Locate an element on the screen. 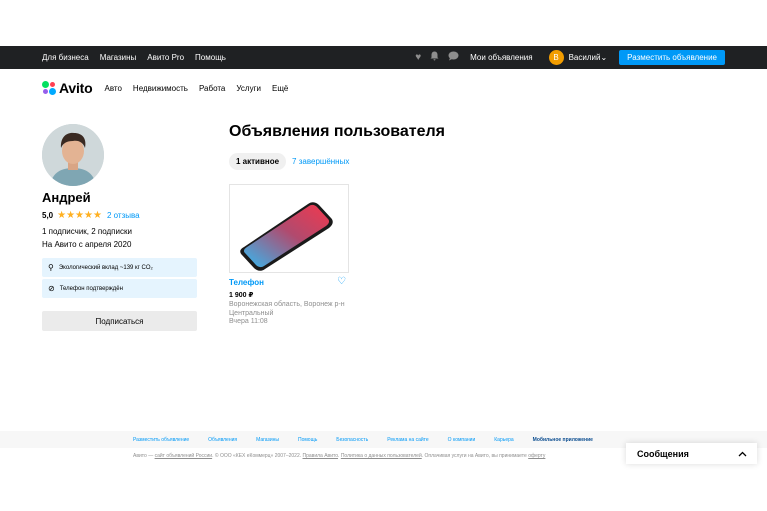 The width and height of the screenshot is (767, 511). footer-link-post: Разместить объявление is located at coordinates (161, 440).